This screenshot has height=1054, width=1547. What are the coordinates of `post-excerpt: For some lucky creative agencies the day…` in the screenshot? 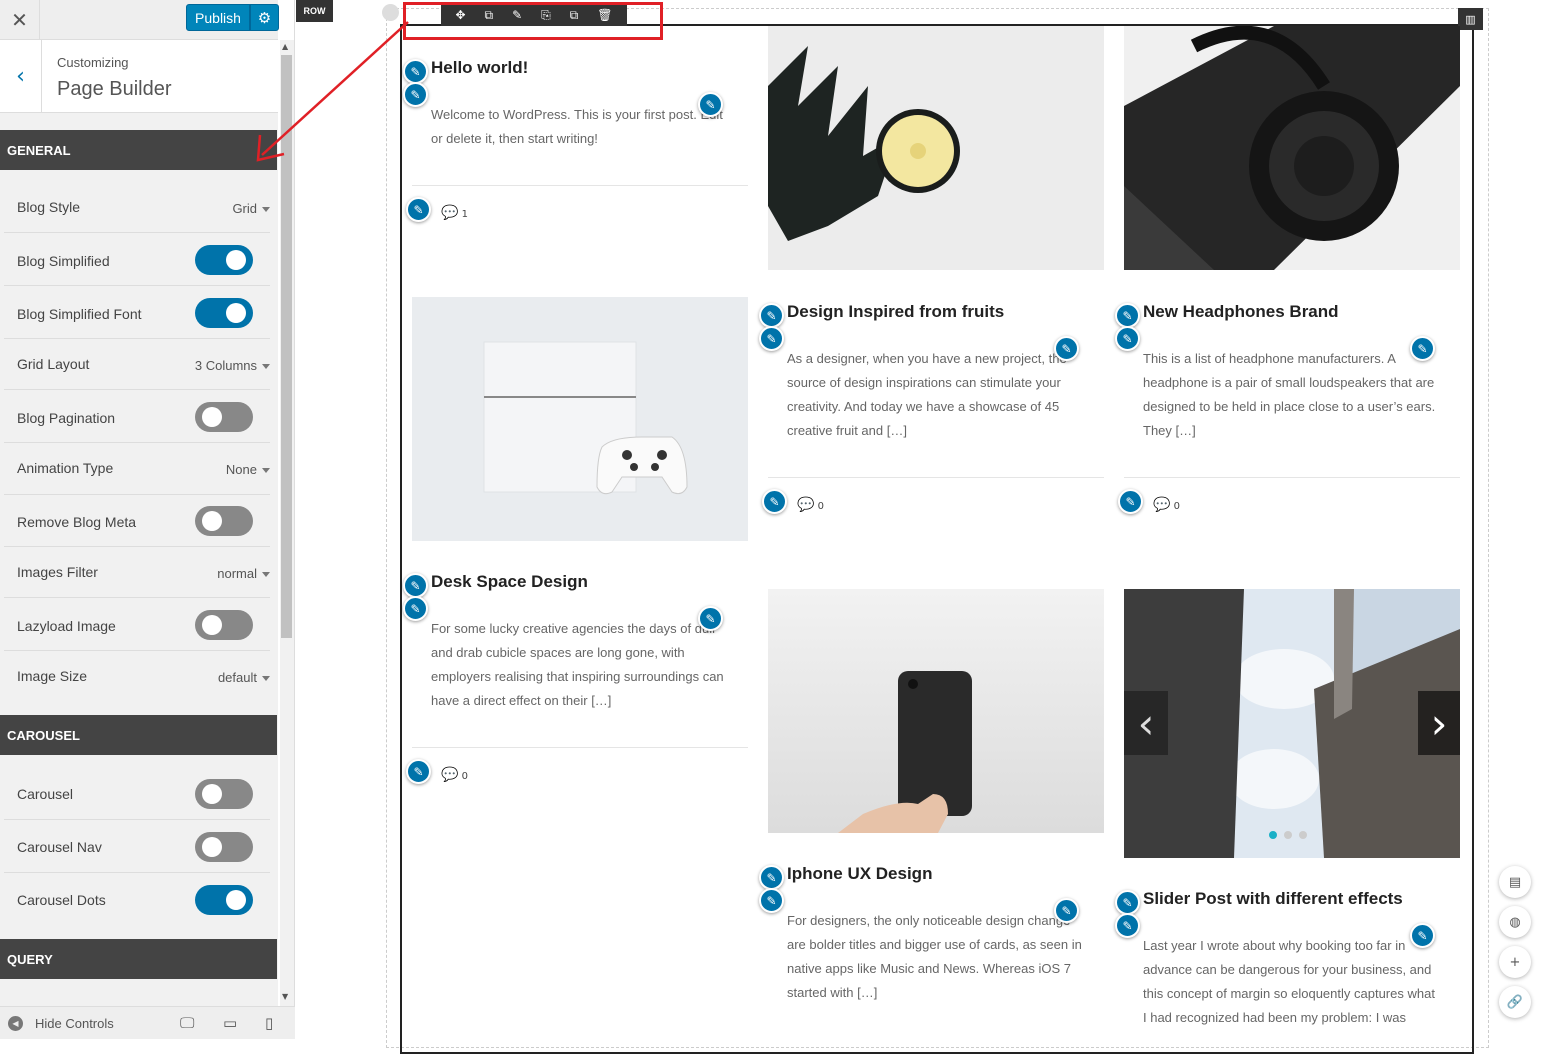 It's located at (577, 664).